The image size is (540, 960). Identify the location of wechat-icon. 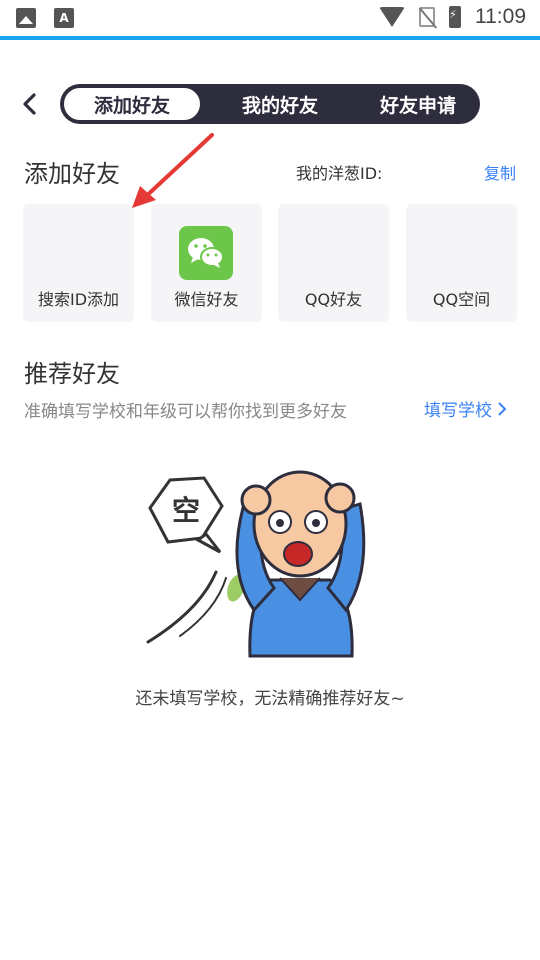
(206, 253).